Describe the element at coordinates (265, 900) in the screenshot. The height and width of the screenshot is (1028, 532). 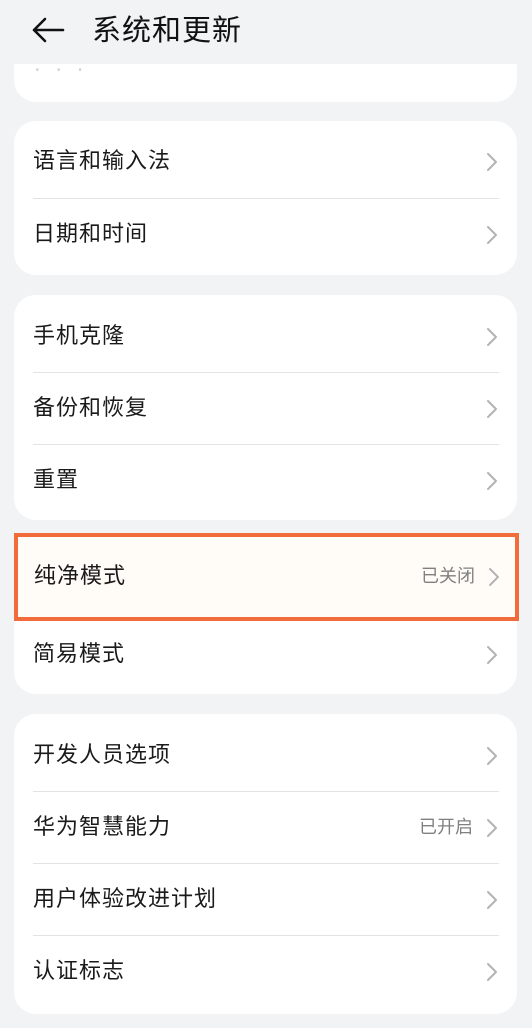
I see `settings-item-user-experience: 用户体验改进计划` at that location.